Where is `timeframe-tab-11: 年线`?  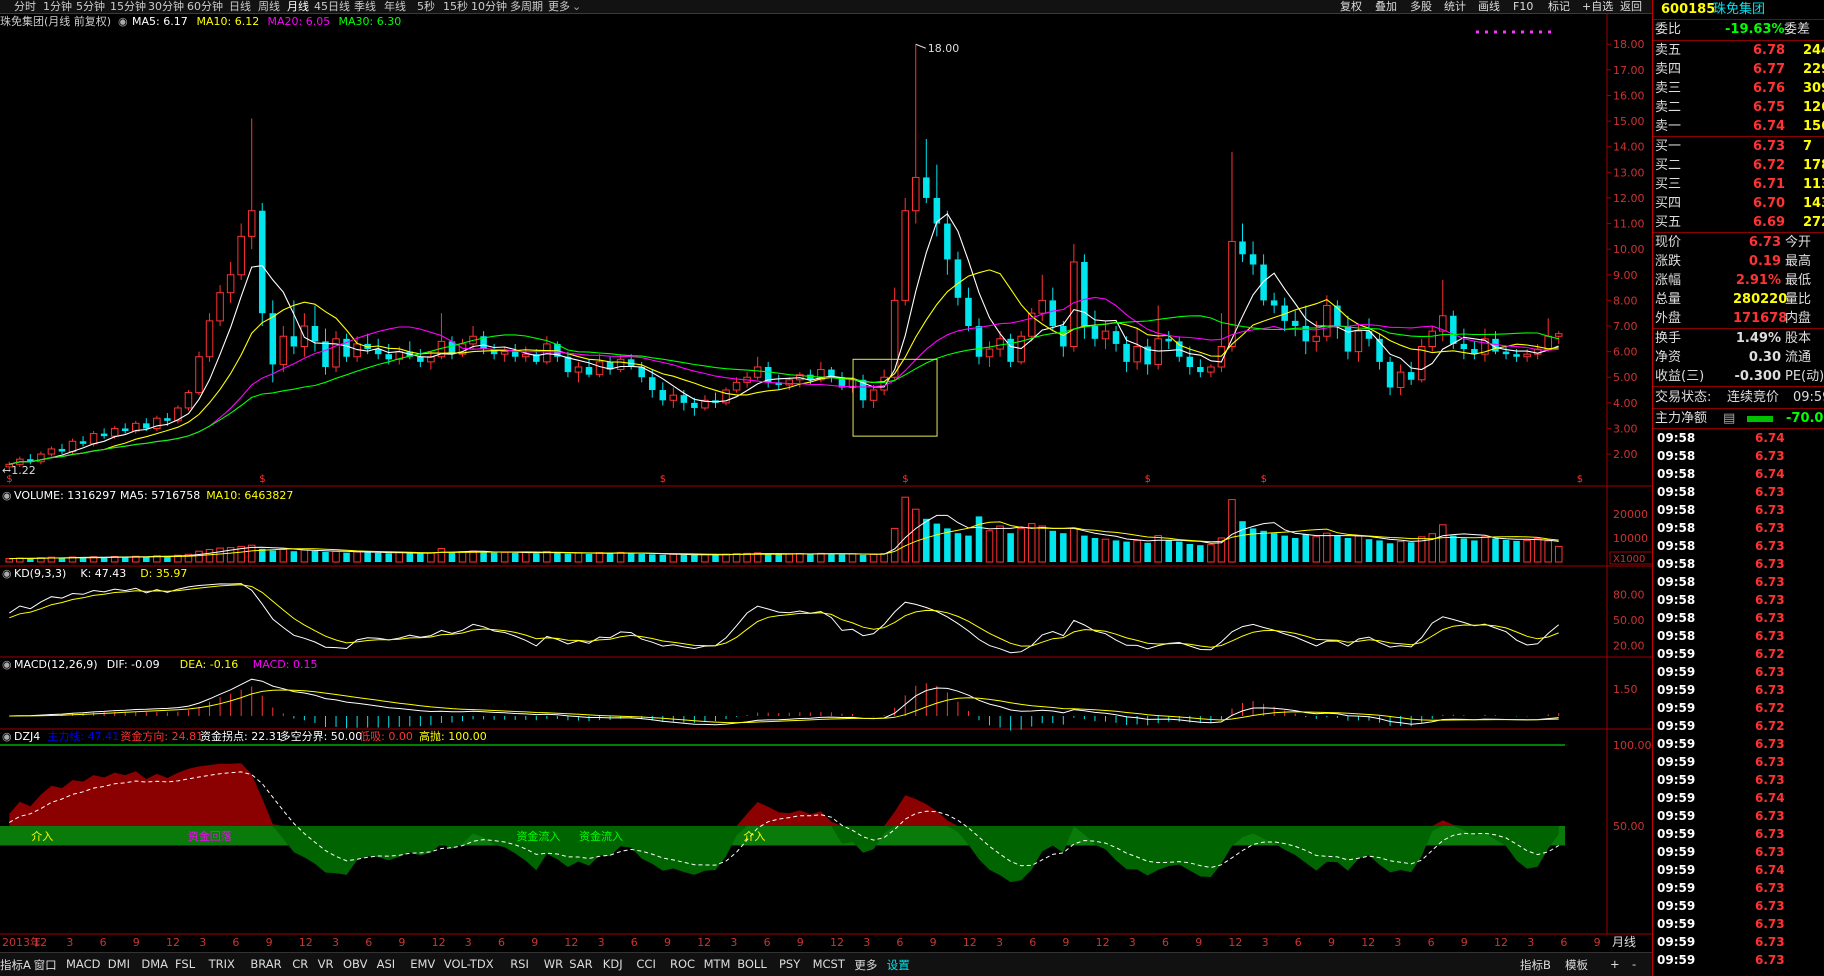
timeframe-tab-11: 年线 is located at coordinates (395, 7).